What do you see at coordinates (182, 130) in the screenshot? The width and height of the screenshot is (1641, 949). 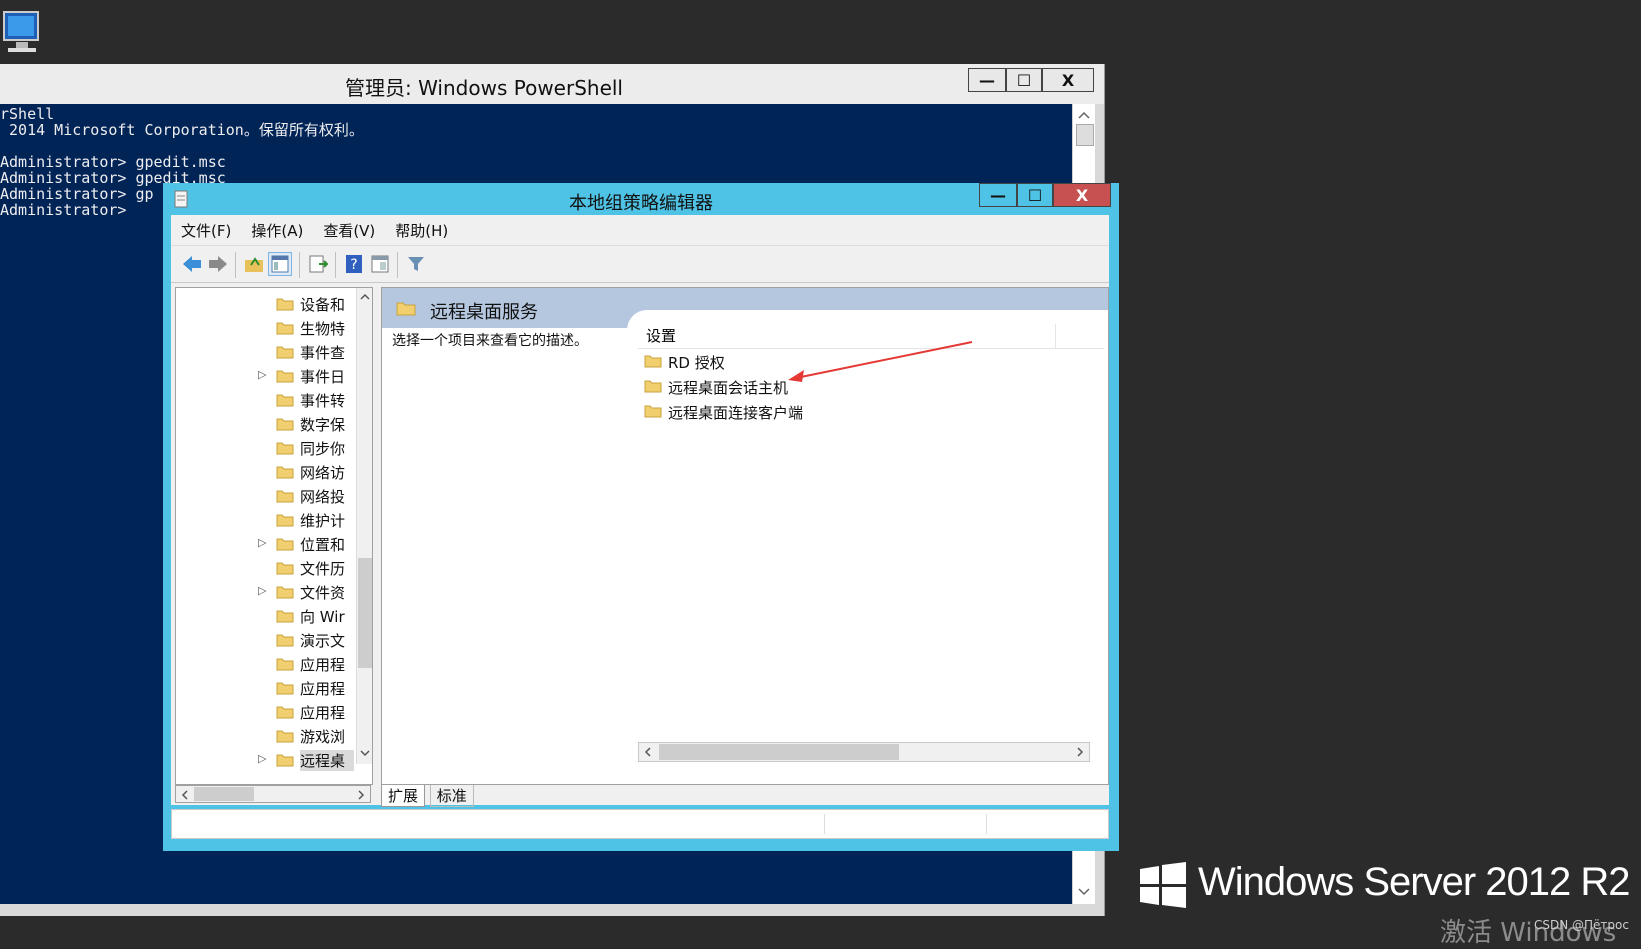 I see `console-line: 2014 Microsoft Corporation。保留所有权利。` at bounding box center [182, 130].